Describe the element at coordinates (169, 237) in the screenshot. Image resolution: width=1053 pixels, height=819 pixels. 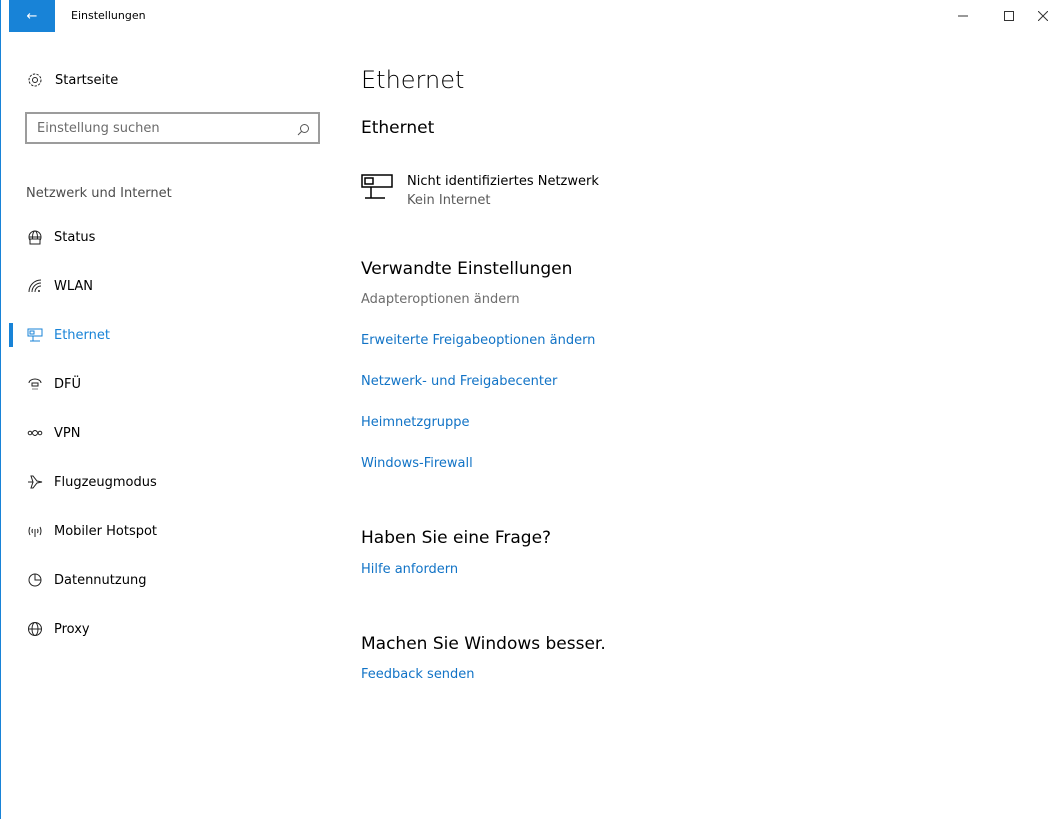
I see `sidebar-item-status: Status` at that location.